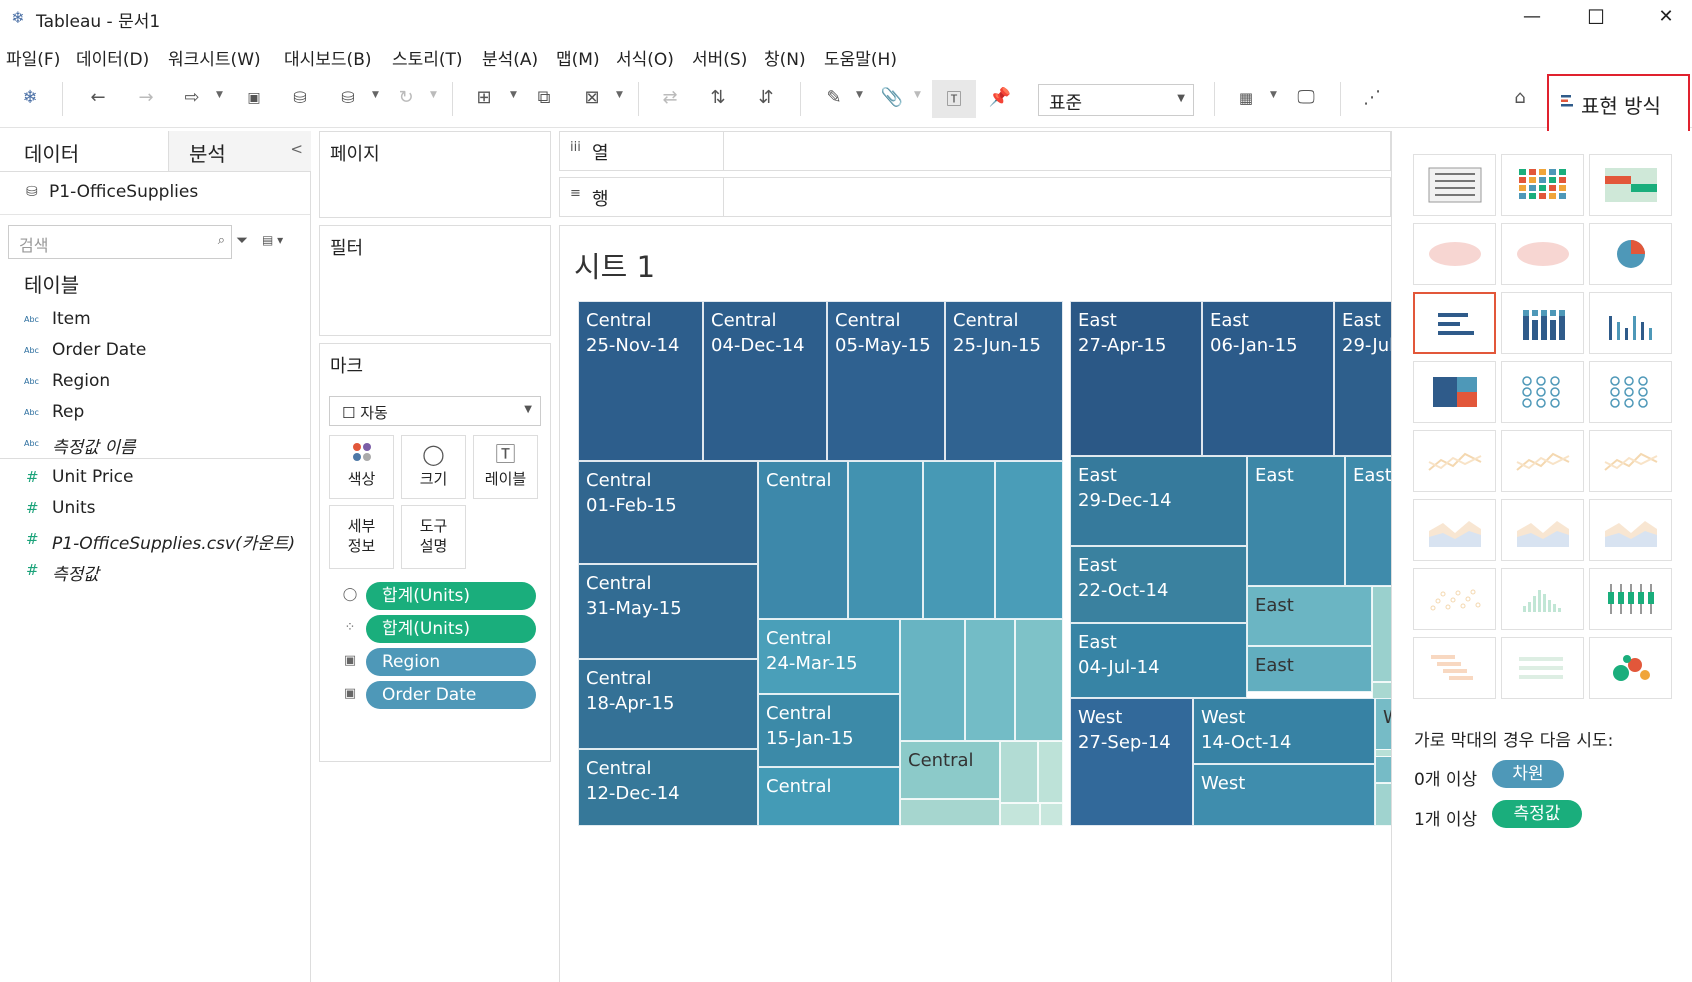 The width and height of the screenshot is (1692, 982). Describe the element at coordinates (406, 98) in the screenshot. I see `refresh-icon: ↻` at that location.